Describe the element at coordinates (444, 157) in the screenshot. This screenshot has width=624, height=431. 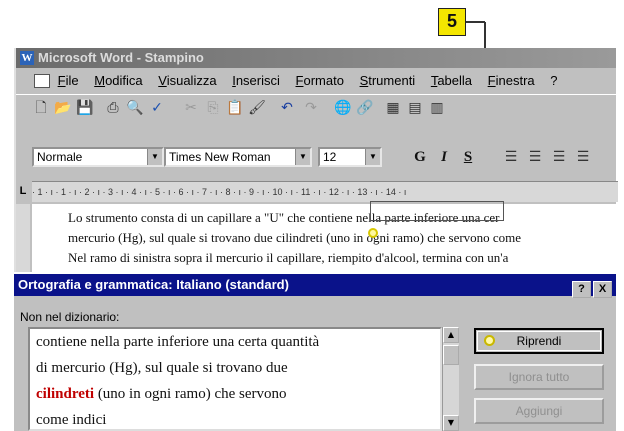
I see `italic-button: I` at that location.